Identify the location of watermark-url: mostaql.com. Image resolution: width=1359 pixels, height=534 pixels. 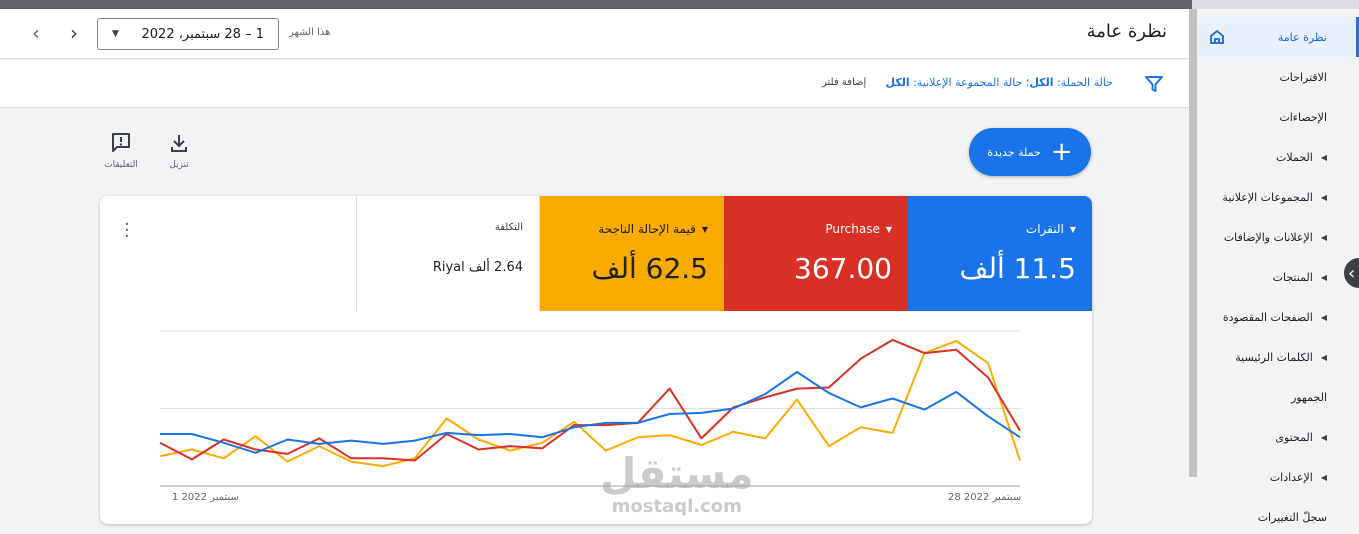
(676, 506).